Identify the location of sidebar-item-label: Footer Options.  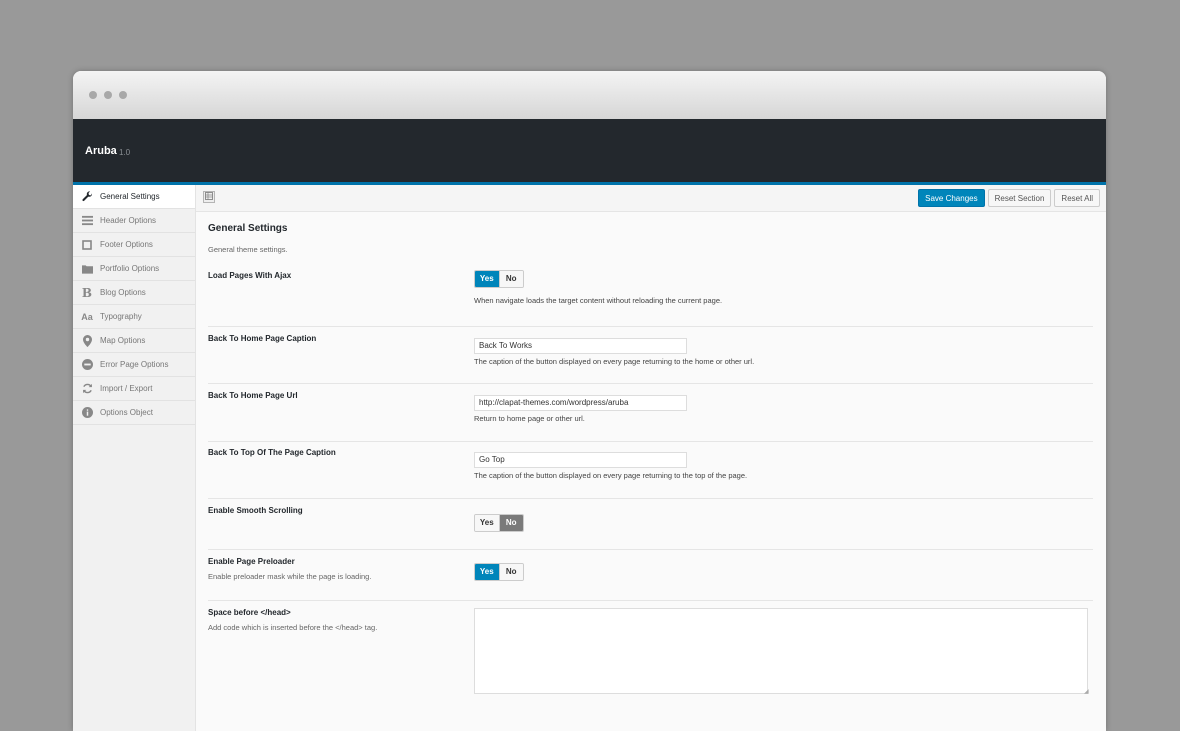
(126, 244).